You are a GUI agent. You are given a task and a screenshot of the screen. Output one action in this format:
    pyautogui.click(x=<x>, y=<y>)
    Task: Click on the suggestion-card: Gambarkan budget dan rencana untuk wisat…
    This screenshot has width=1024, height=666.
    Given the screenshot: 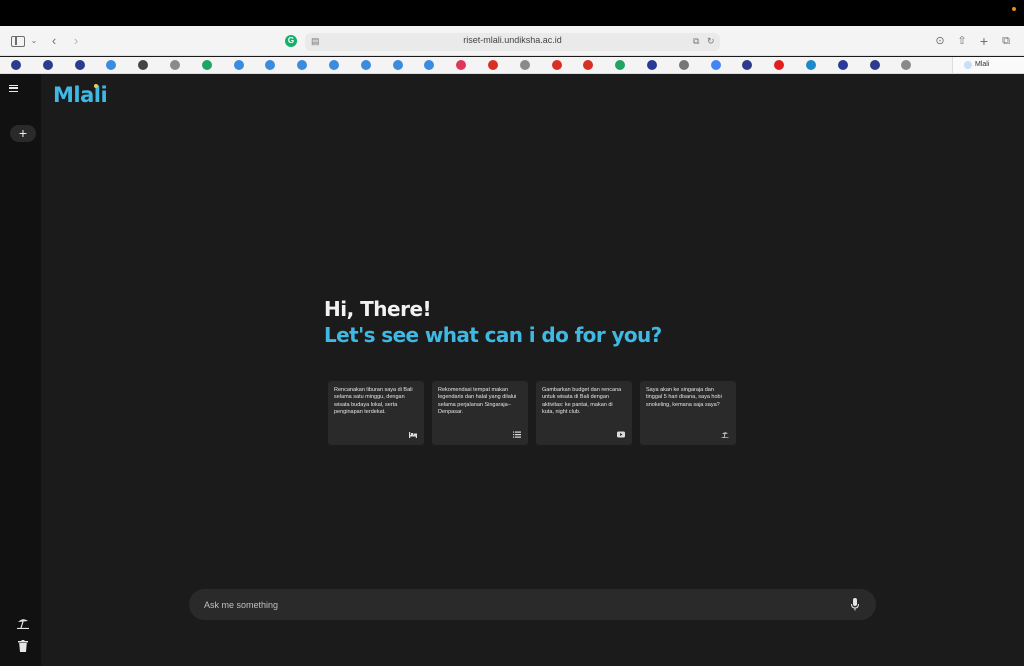 What is the action you would take?
    pyautogui.click(x=584, y=413)
    